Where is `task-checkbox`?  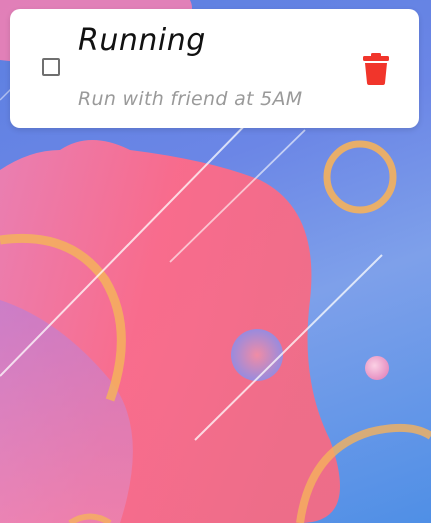 task-checkbox is located at coordinates (51, 67).